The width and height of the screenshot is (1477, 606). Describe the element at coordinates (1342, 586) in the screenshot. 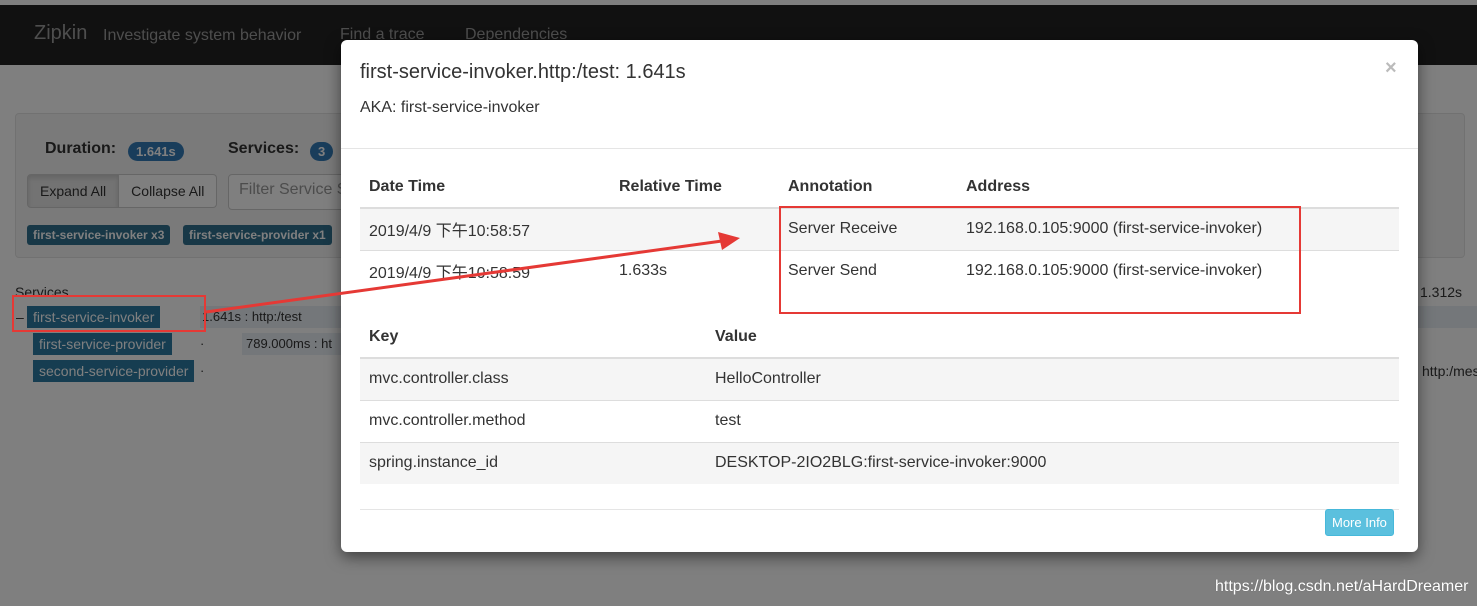

I see `watermark: https://blog.csdn.net/aHardDreamer` at that location.